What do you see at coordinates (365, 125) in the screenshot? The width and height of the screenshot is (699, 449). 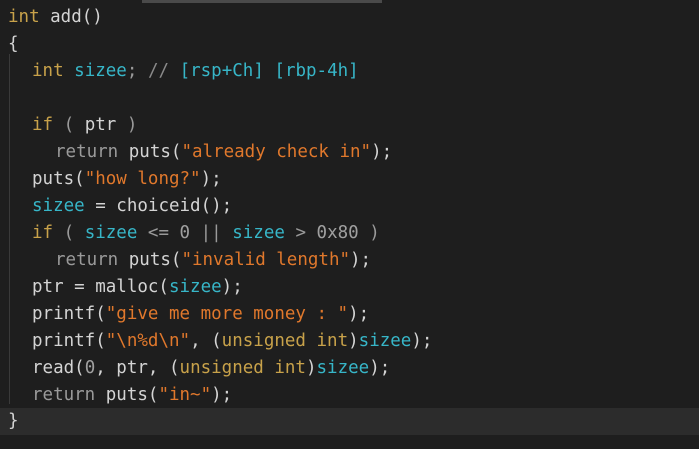 I see `code-line-5: if ( ptr )` at bounding box center [365, 125].